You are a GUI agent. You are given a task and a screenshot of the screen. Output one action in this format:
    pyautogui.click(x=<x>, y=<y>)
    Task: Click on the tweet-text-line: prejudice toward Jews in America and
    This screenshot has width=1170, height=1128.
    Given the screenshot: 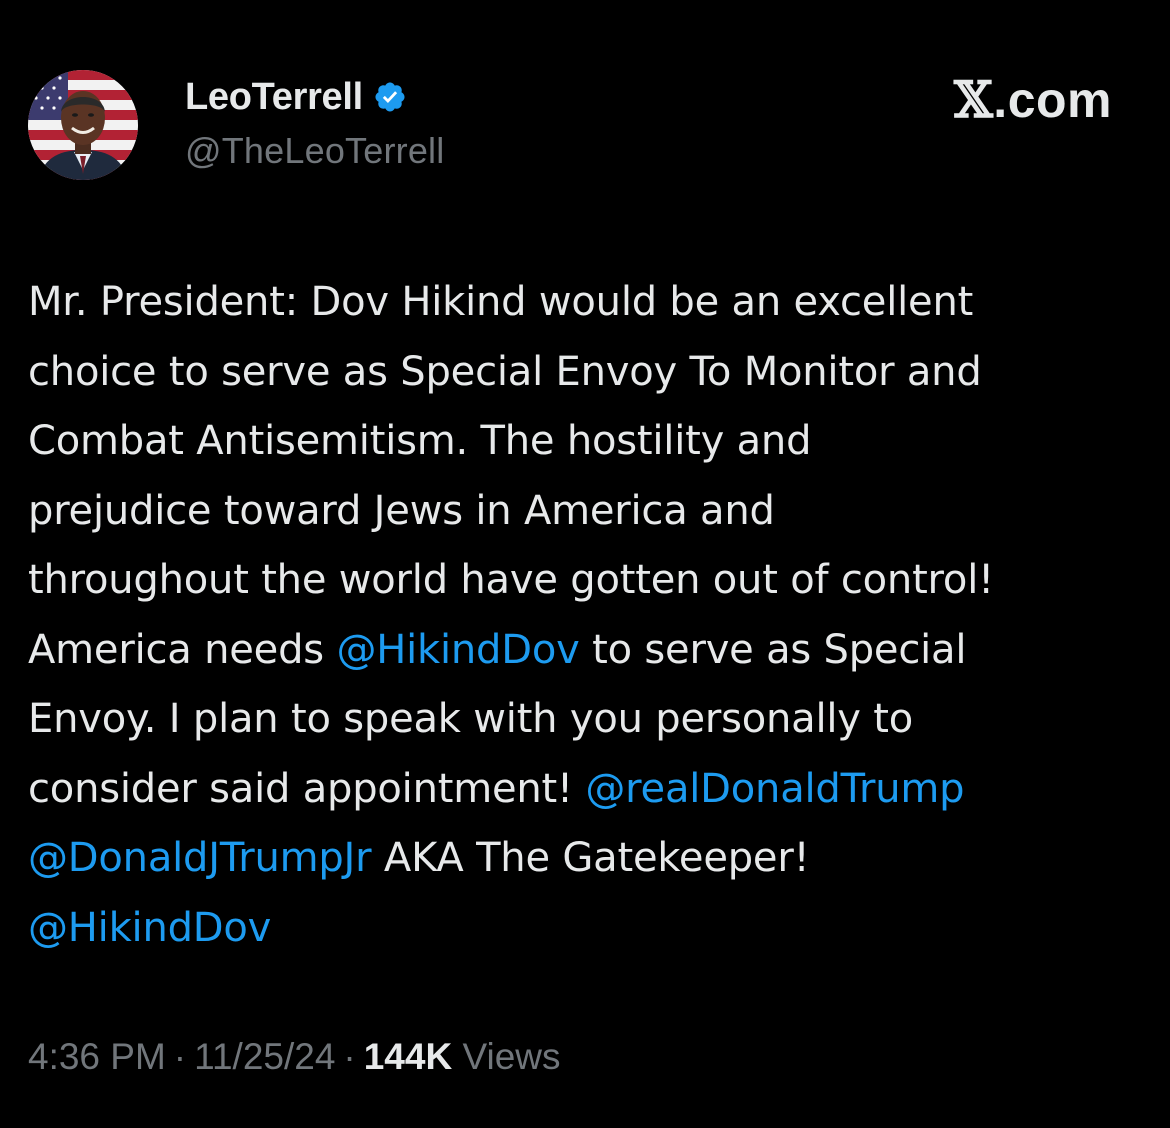 What is the action you would take?
    pyautogui.click(x=583, y=512)
    